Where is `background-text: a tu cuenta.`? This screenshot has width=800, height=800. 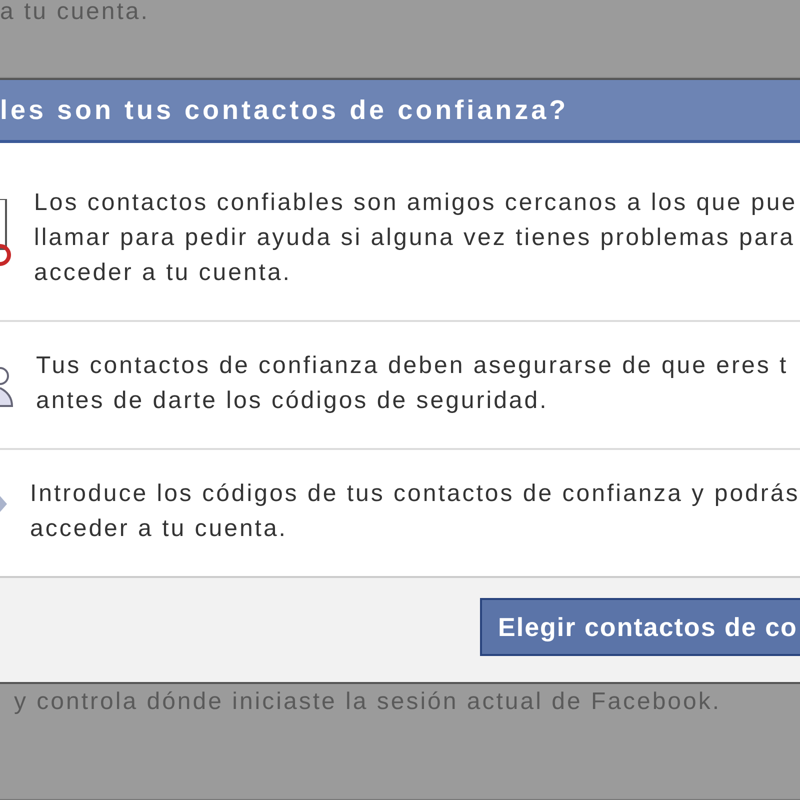
background-text: a tu cuenta. is located at coordinates (75, 13).